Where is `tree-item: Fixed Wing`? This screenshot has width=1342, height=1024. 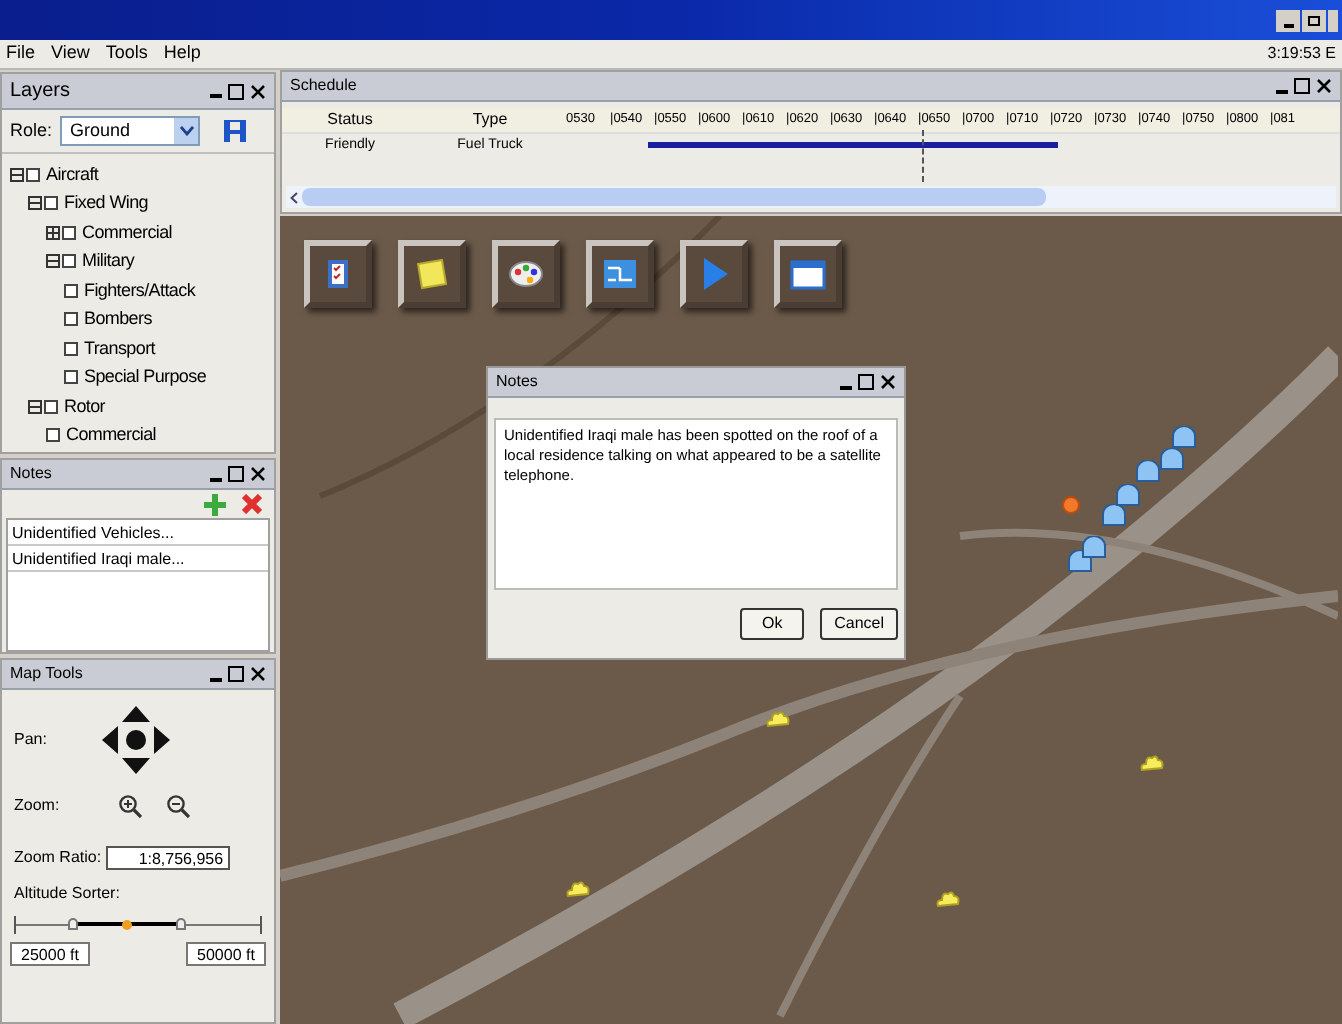
tree-item: Fixed Wing is located at coordinates (106, 203).